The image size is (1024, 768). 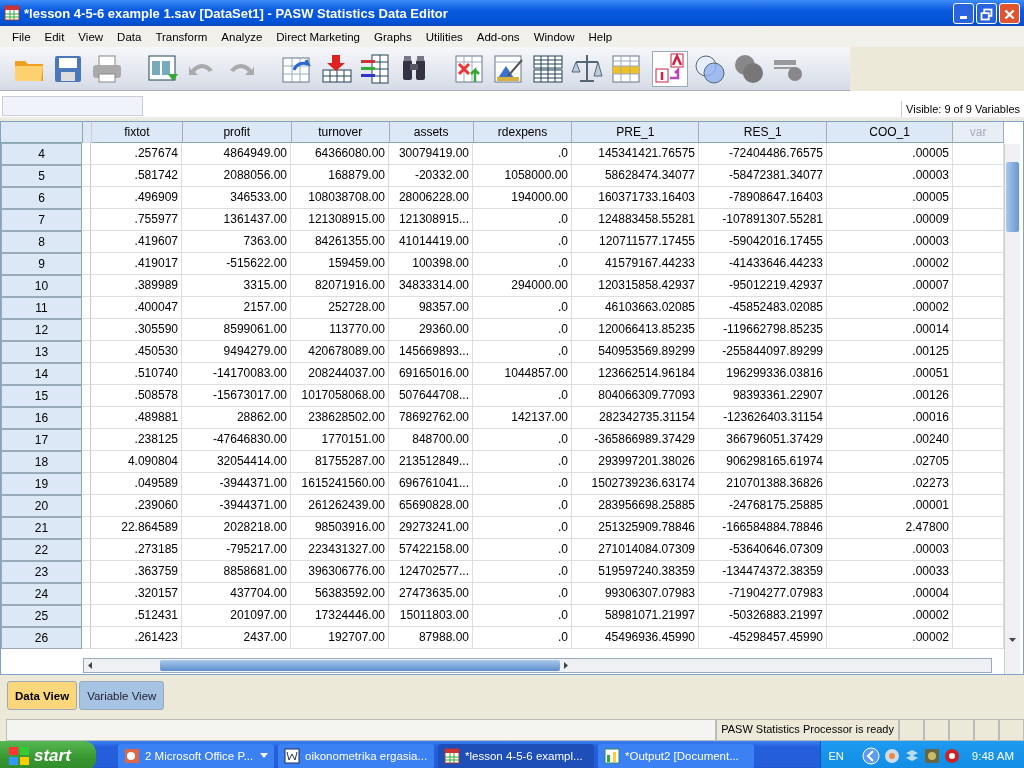 What do you see at coordinates (763, 264) in the screenshot?
I see `table-cell: -41433646.44233` at bounding box center [763, 264].